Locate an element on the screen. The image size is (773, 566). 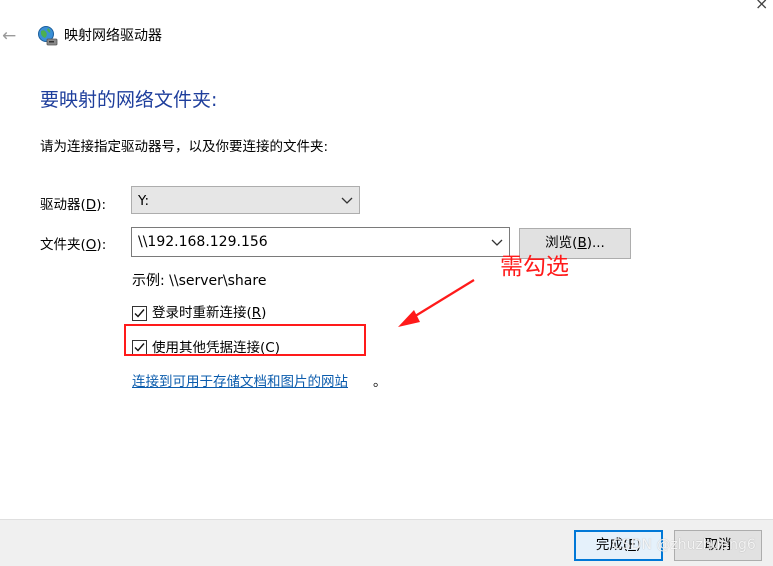
annotation-note: 需勾选 is located at coordinates (534, 267).